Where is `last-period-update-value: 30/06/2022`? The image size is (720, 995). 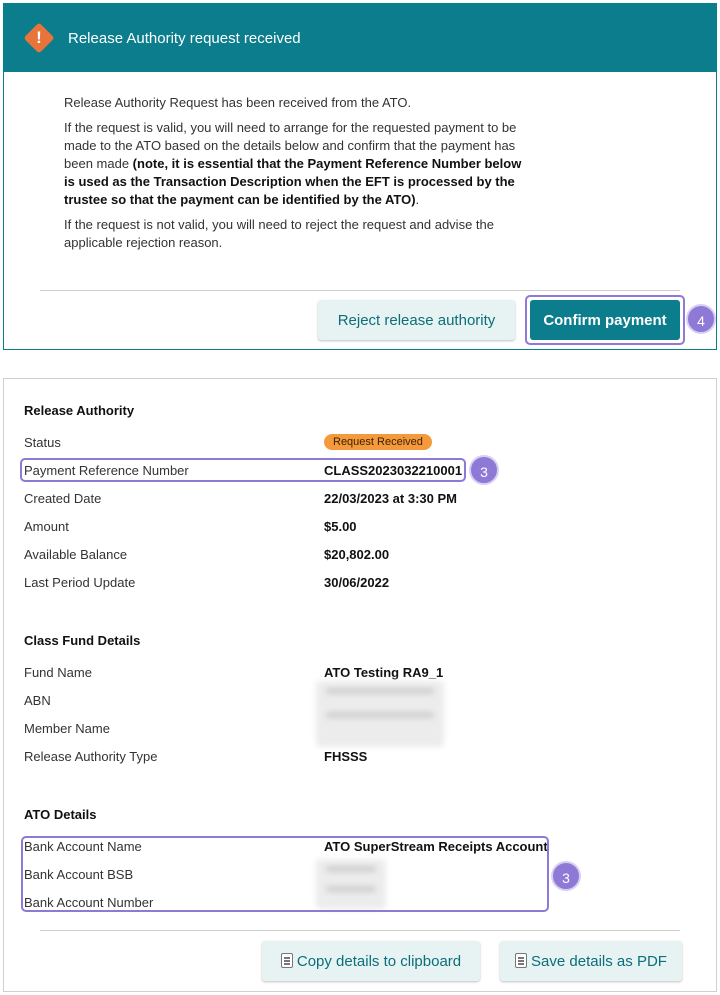
last-period-update-value: 30/06/2022 is located at coordinates (357, 582).